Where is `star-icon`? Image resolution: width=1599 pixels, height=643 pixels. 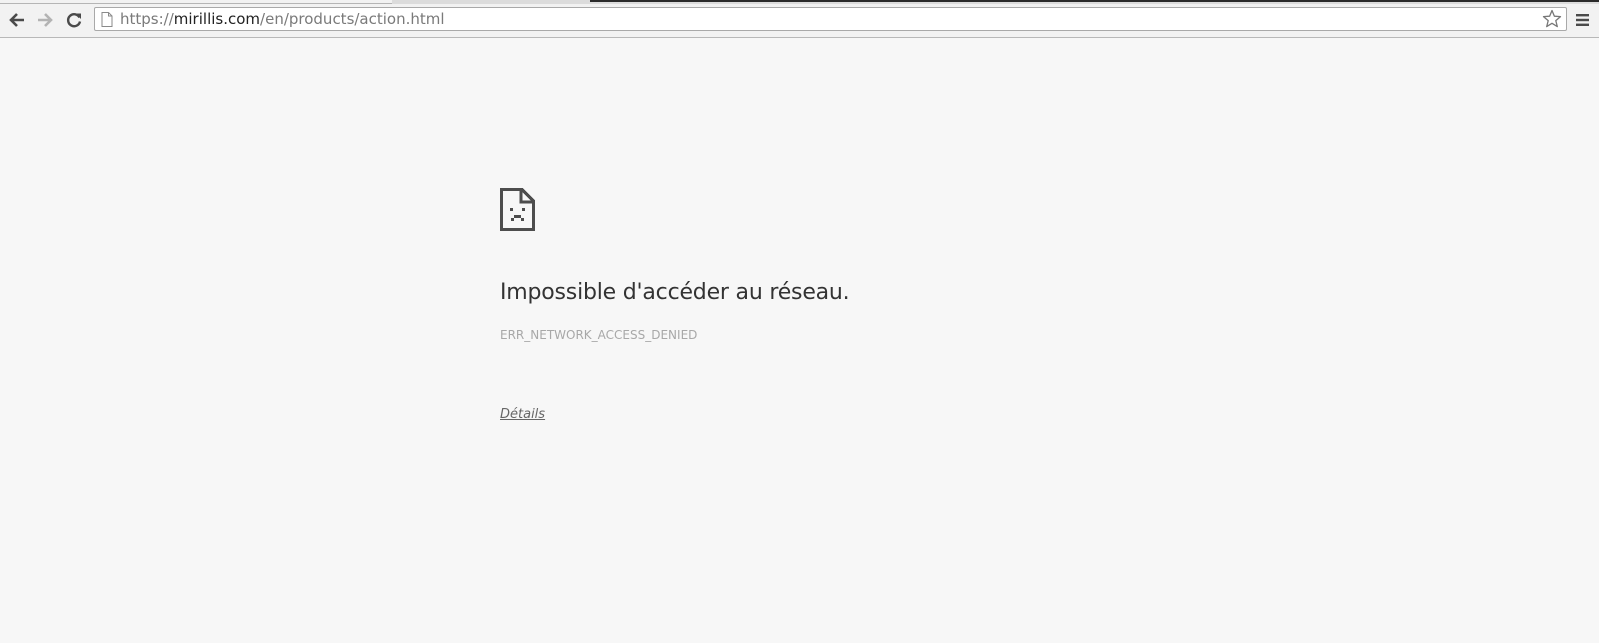 star-icon is located at coordinates (1552, 19).